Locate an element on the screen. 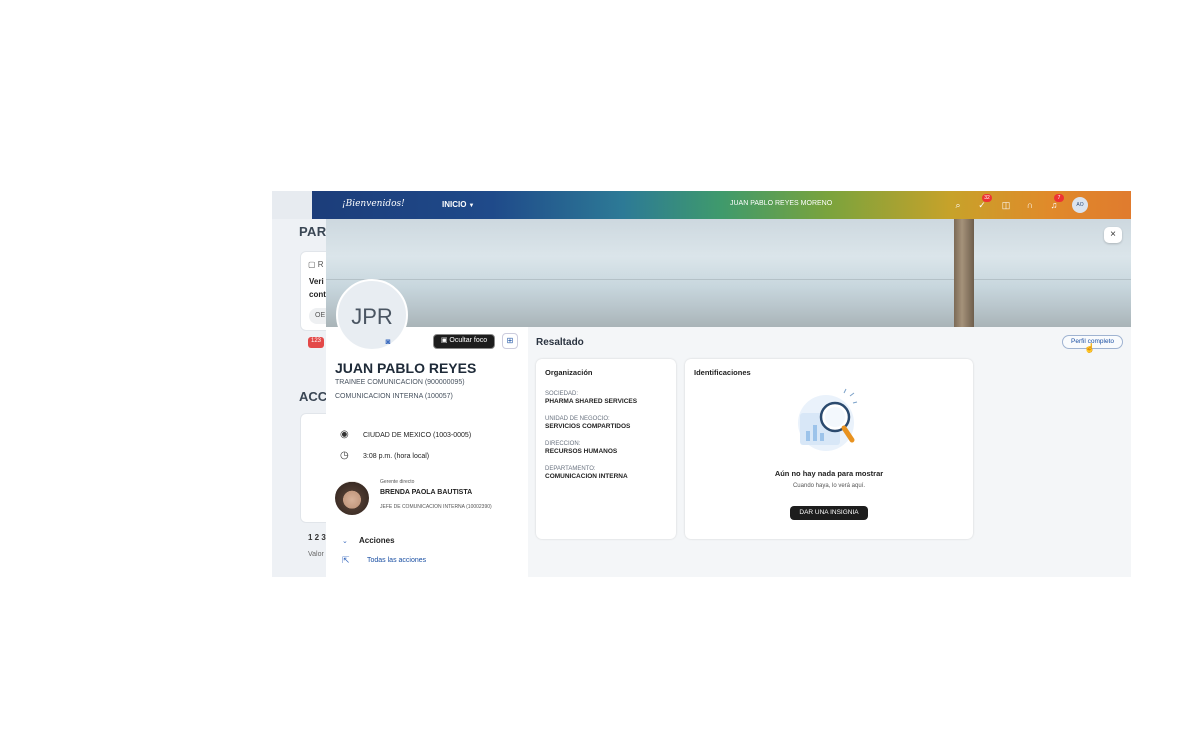 The image size is (1200, 750). org-field-key: UNIDAD DE NEGOCIO: is located at coordinates (577, 419).